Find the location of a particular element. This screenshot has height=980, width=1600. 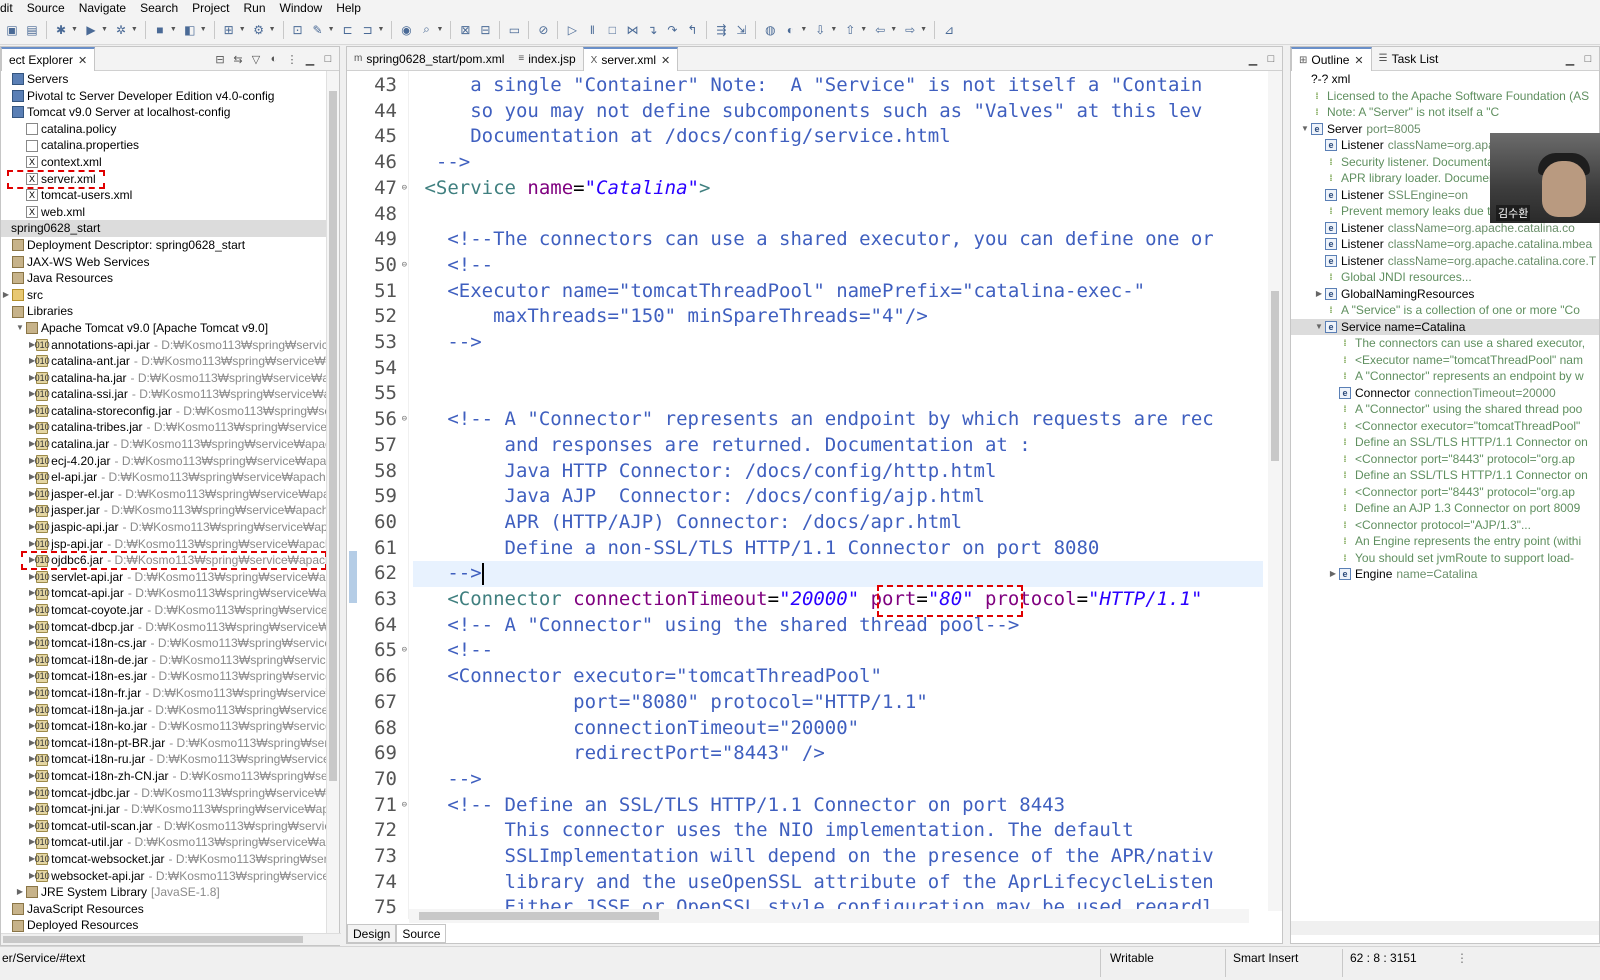

tab-outline: ⊞ Outline ✕ is located at coordinates (1331, 59).